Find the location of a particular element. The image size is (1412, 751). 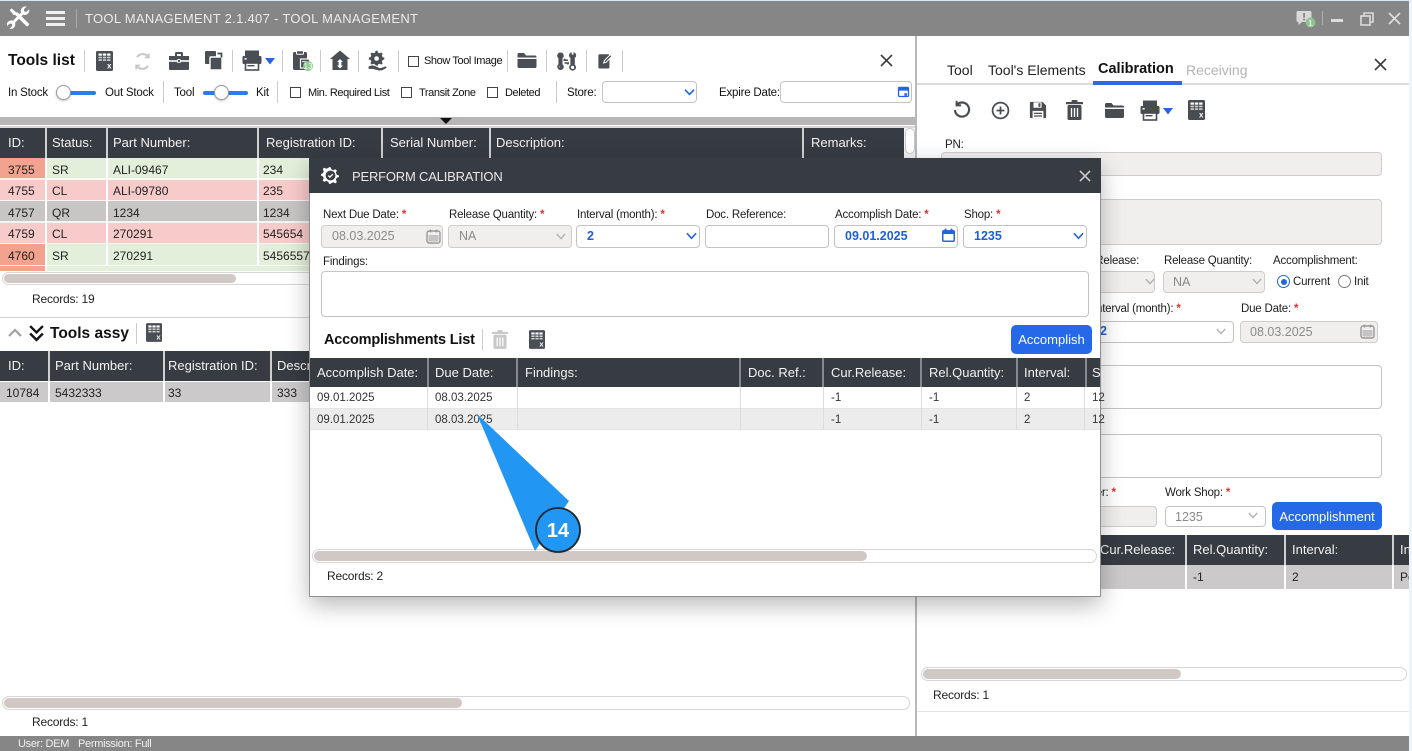

svg-text: 13 is located at coordinates (308, 66).